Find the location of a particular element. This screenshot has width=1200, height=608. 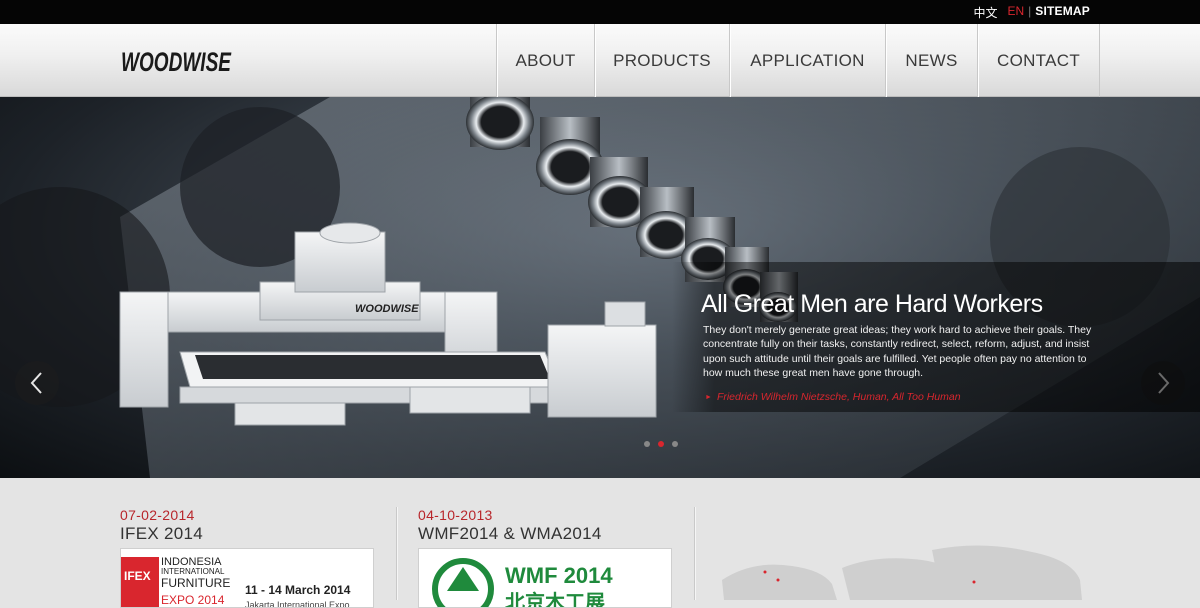

nav-news: NEWS is located at coordinates (931, 60).